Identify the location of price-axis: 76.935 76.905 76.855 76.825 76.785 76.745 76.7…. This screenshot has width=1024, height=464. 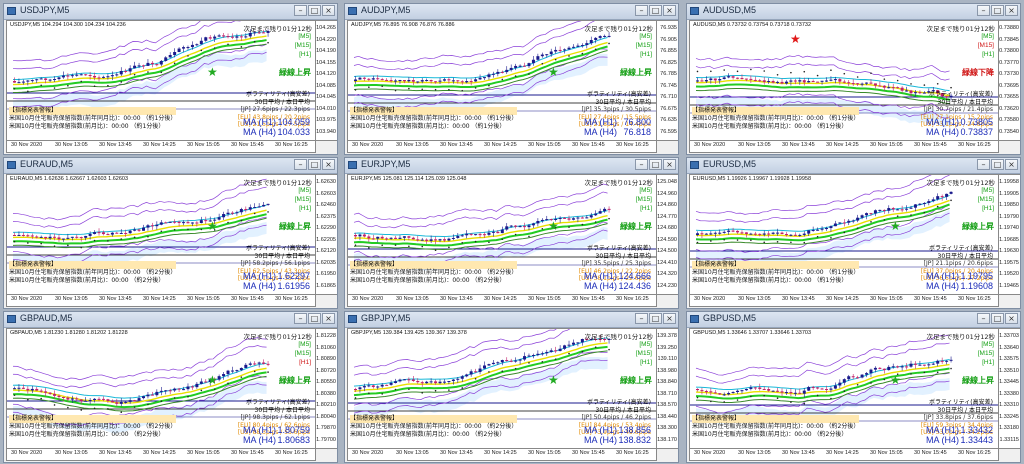
(667, 80).